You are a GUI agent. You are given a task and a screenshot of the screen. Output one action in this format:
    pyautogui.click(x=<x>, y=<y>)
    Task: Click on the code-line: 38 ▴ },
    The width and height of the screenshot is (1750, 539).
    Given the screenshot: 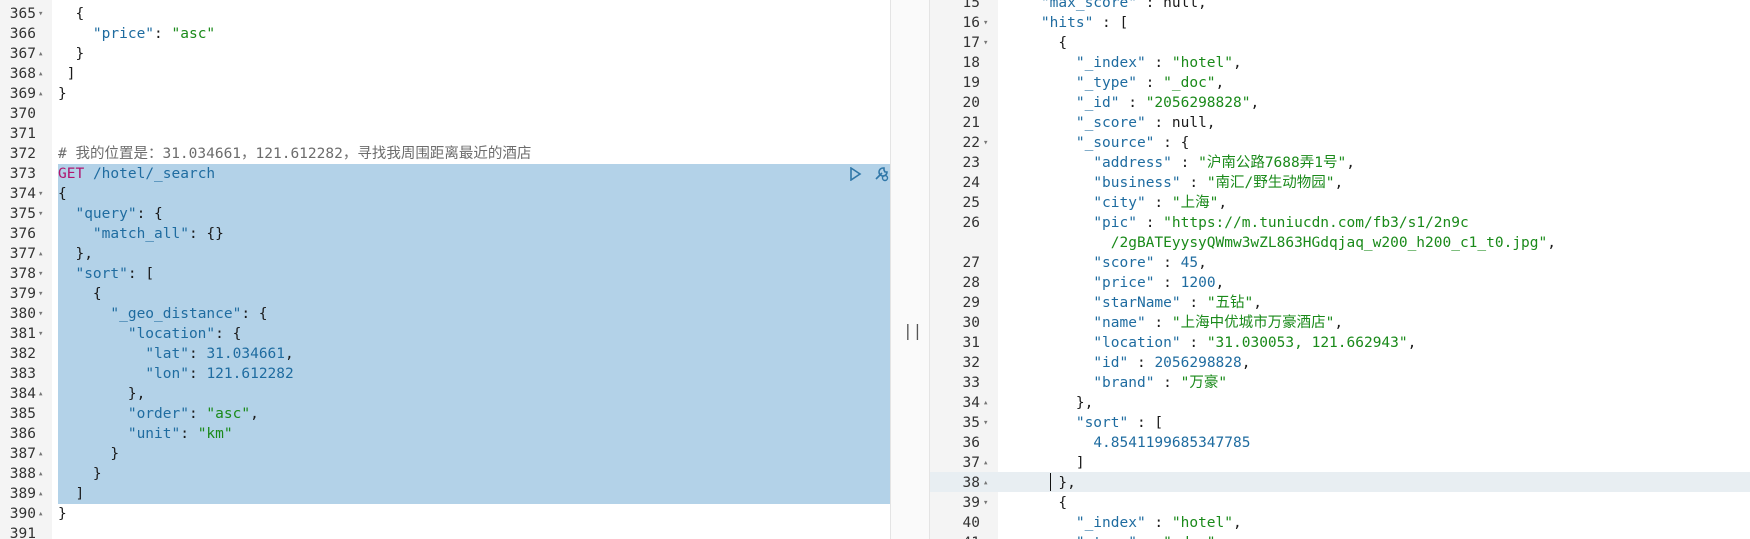 What is the action you would take?
    pyautogui.click(x=1340, y=483)
    